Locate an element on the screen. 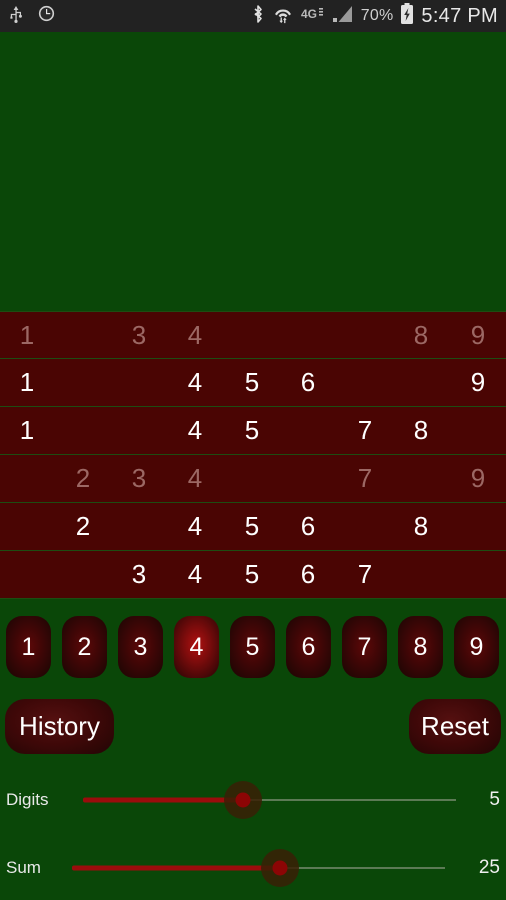 The width and height of the screenshot is (506, 900). status-bar-right: 4G 70% 5:47 PM is located at coordinates (374, 16).